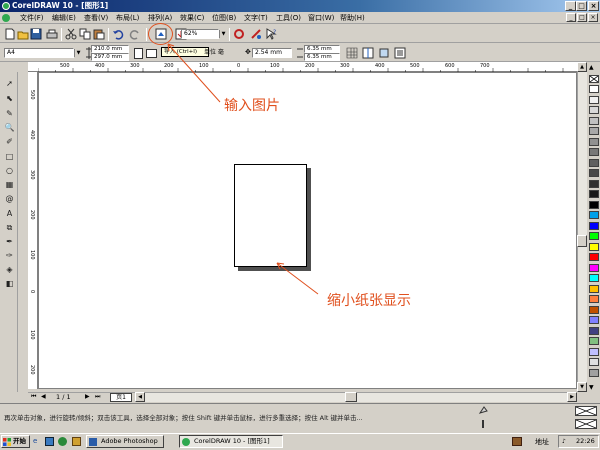  Describe the element at coordinates (62, 441) in the screenshot. I see `outlook-quicklaunch-icon` at that location.